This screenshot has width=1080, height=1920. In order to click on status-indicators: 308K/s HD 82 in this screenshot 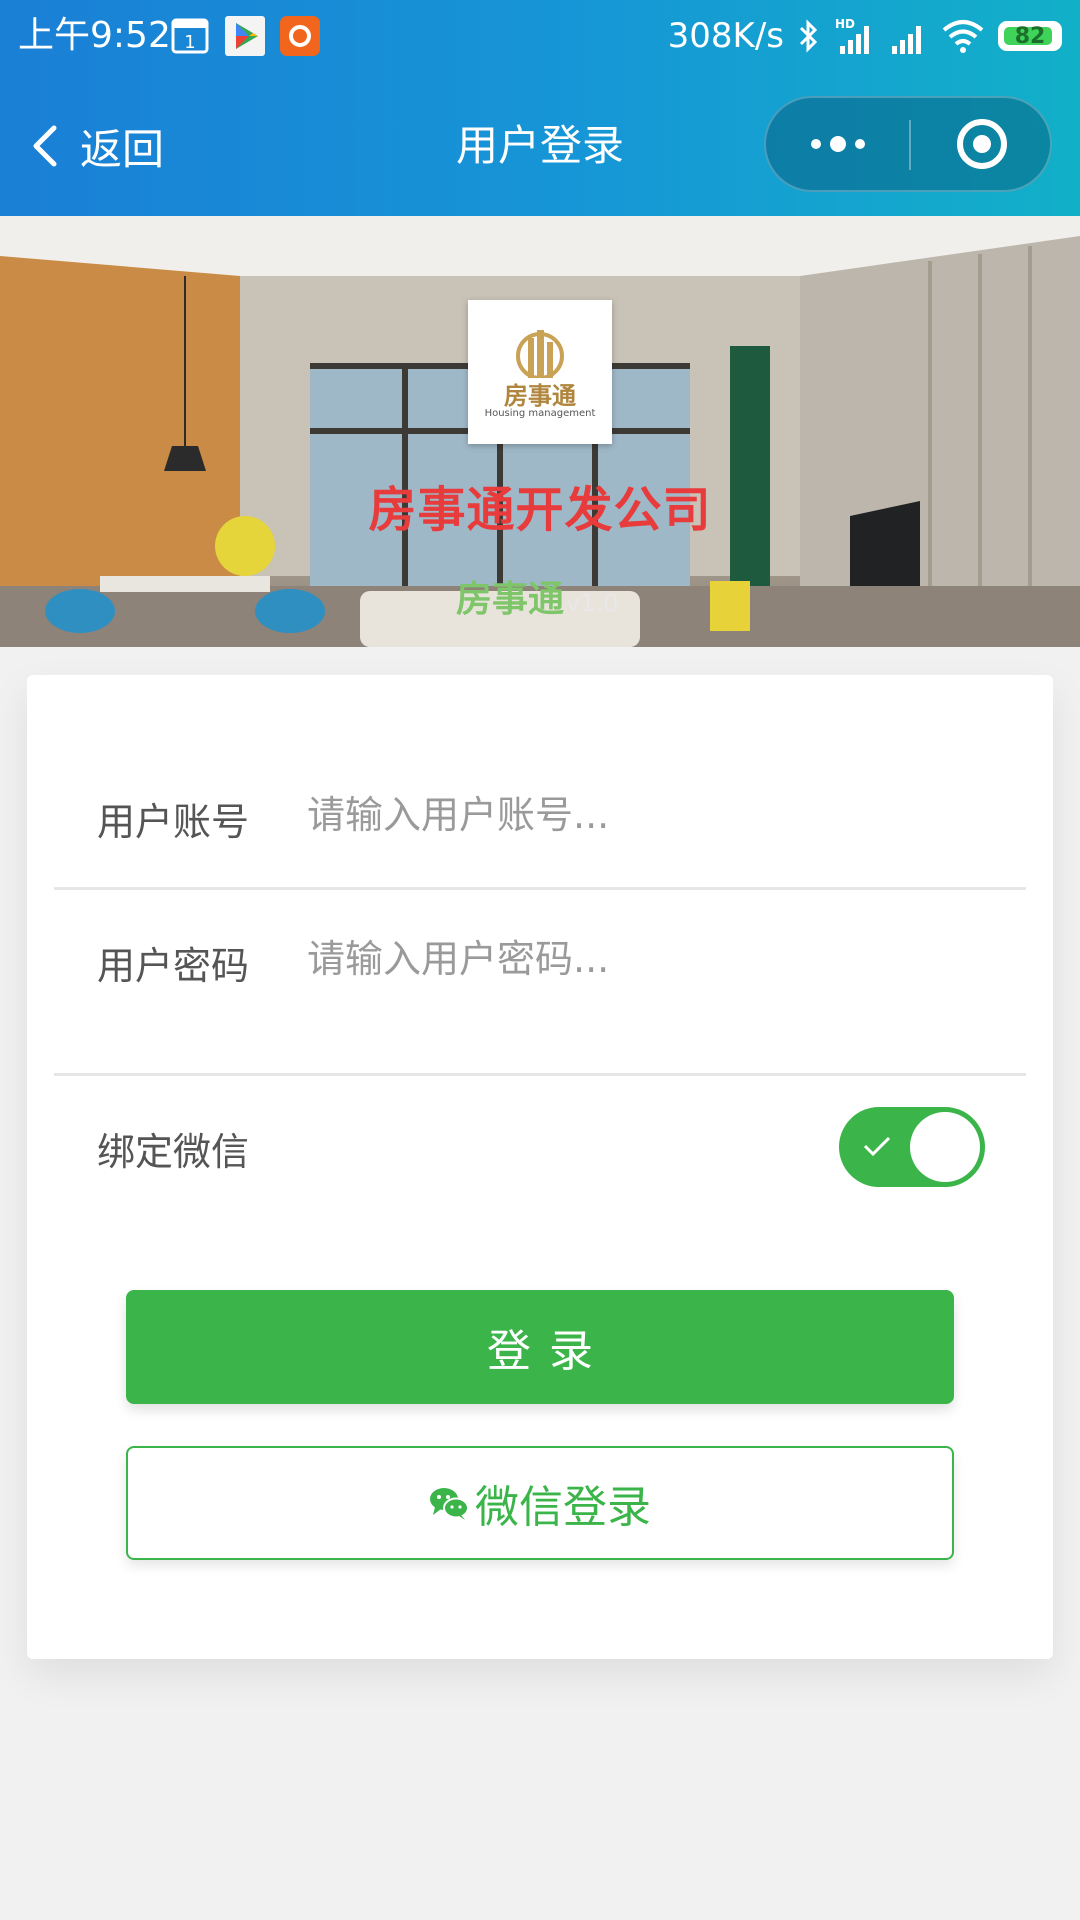, I will do `click(865, 36)`.